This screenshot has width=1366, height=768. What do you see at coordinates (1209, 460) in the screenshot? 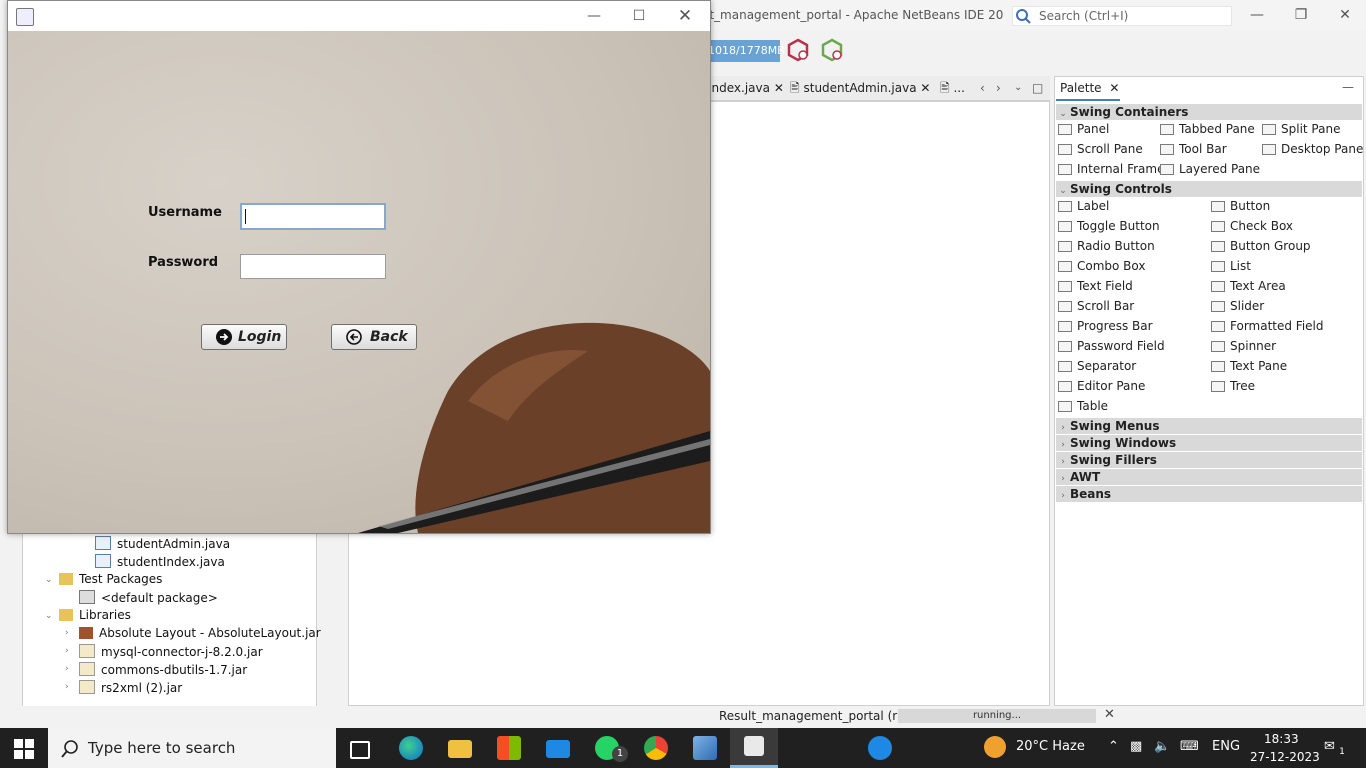
I see `palette-category-swing-fillers: › Swing Fillers` at bounding box center [1209, 460].